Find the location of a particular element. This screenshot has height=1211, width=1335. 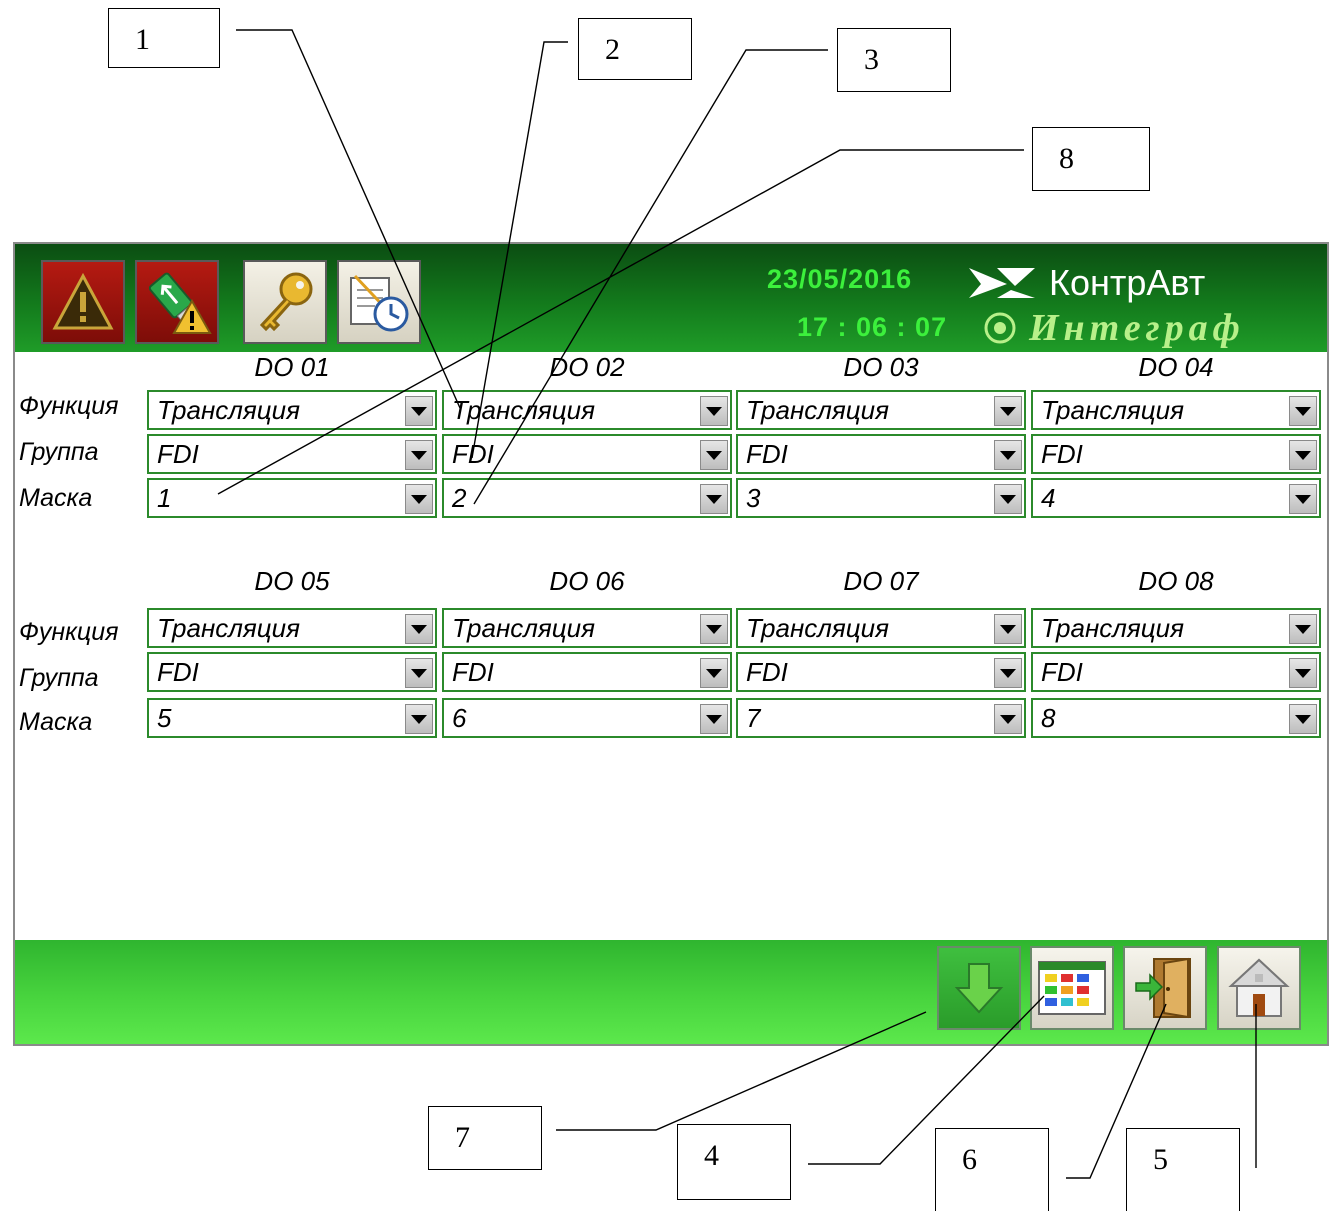

channel-title: DO 06 is located at coordinates (587, 581).